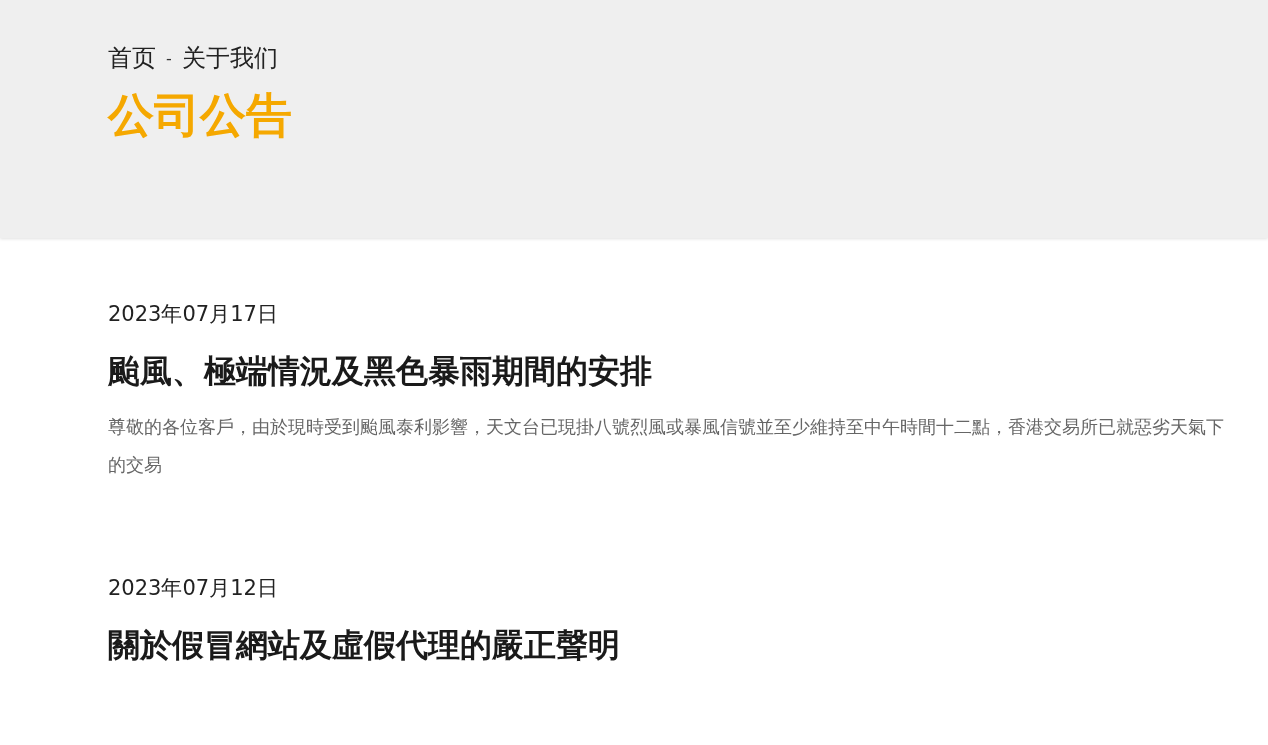  What do you see at coordinates (666, 446) in the screenshot?
I see `announcement-summary: 尊敬的各位客戶，由於現時受到颱風泰利影響，天文台已現掛八號烈風或暴風信號並至少維持至中午時間十二點，香港交易所已就惡劣天氣下的交易` at bounding box center [666, 446].